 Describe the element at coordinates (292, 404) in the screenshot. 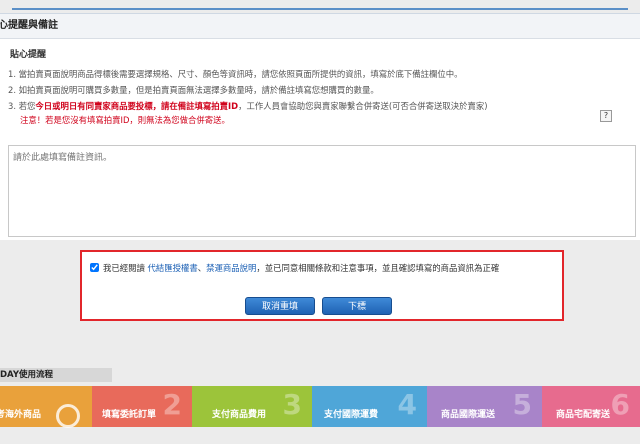

I see `flow-step-number: 3` at that location.